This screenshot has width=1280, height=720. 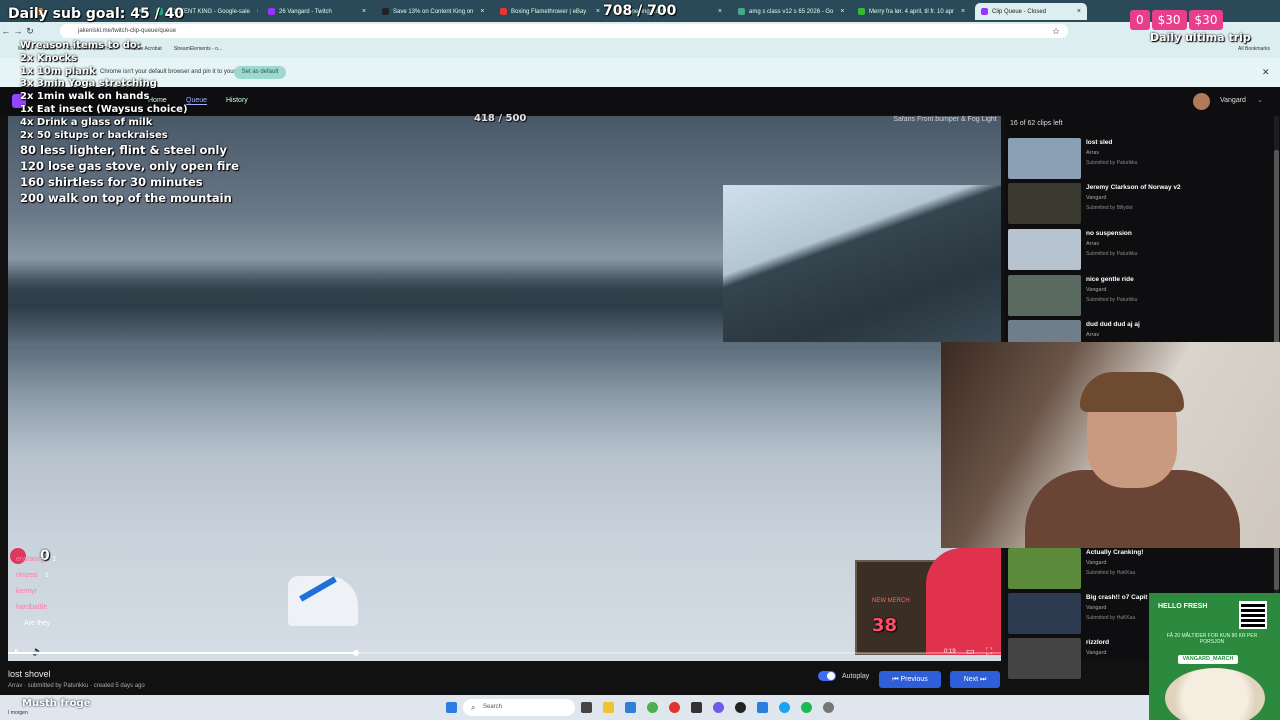 What do you see at coordinates (111, 182) in the screenshot?
I see `milestone-item: 160 shirtless for 30 minutes` at bounding box center [111, 182].